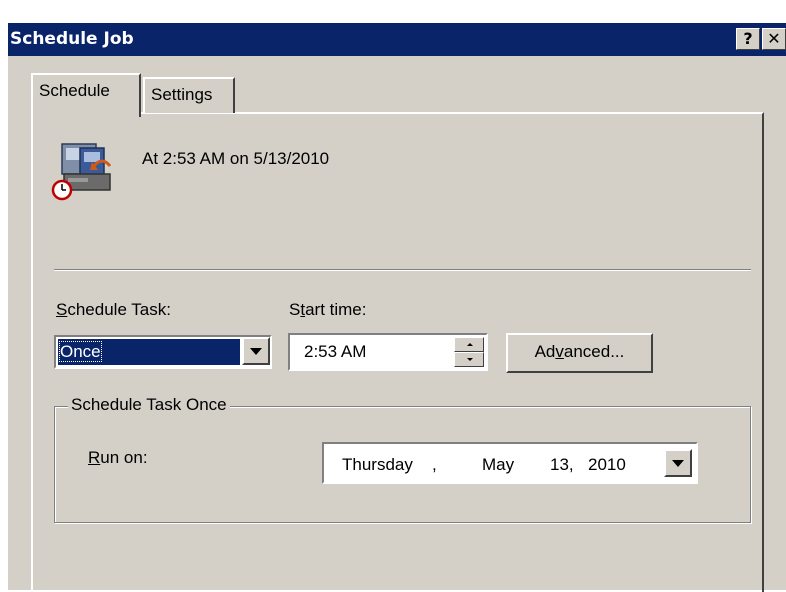 This screenshot has height=592, width=786. I want to click on run-on-date-picker: Thursday , May 13, 2010, so click(510, 463).